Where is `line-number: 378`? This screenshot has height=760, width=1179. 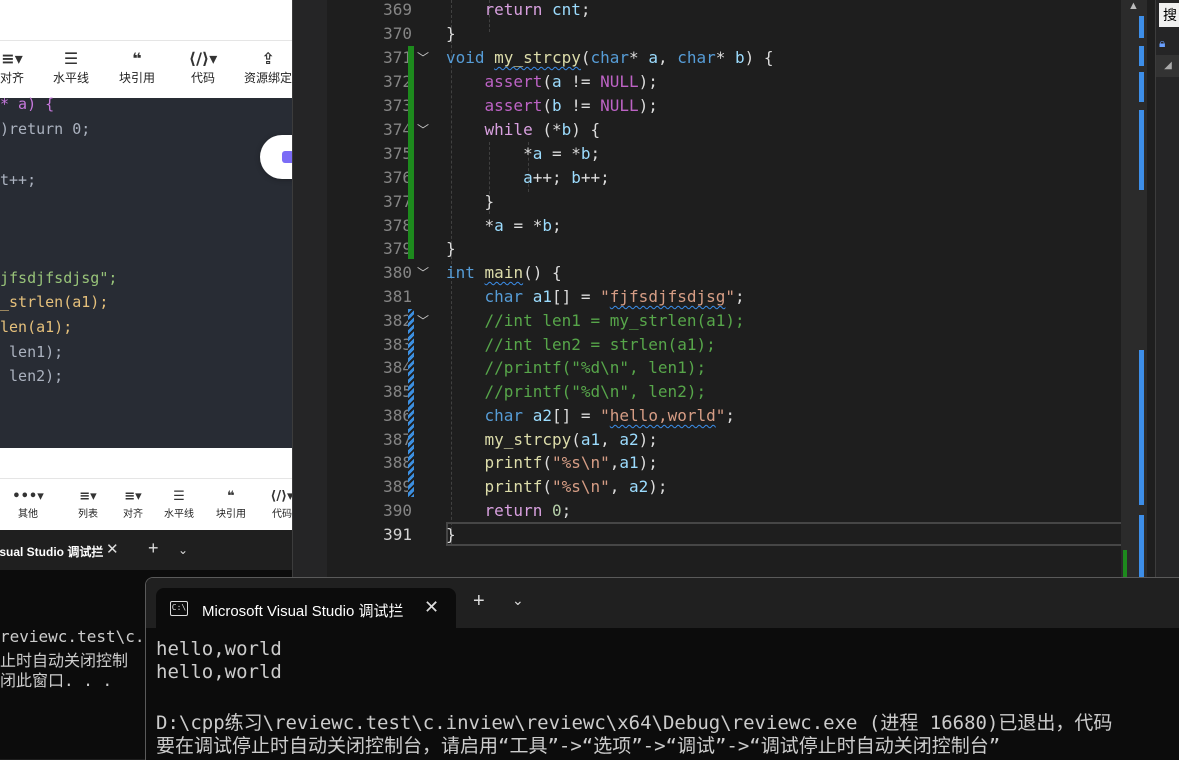 line-number: 378 is located at coordinates (397, 225).